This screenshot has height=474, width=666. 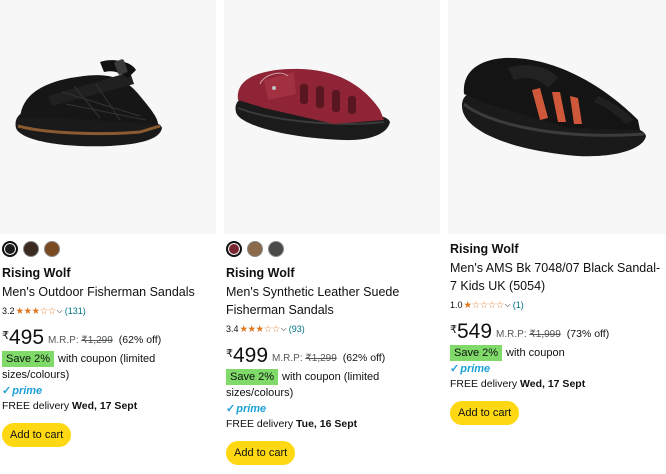 I want to click on rating-score: 3.2, so click(x=8, y=311).